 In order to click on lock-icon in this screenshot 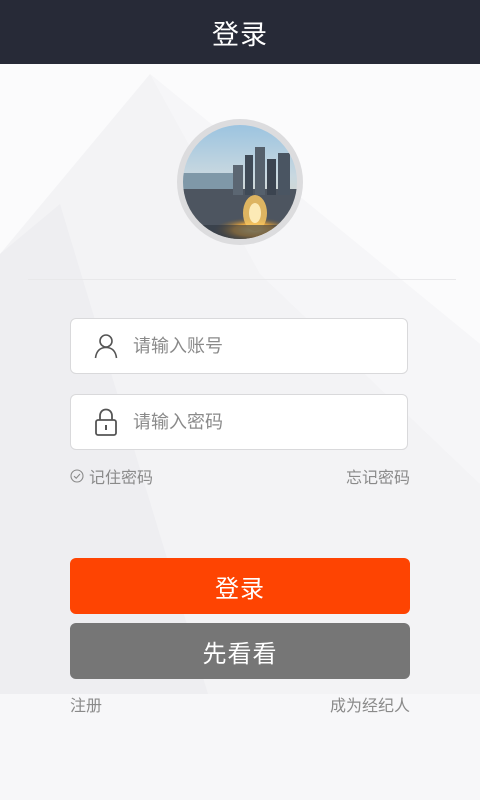, I will do `click(106, 422)`.